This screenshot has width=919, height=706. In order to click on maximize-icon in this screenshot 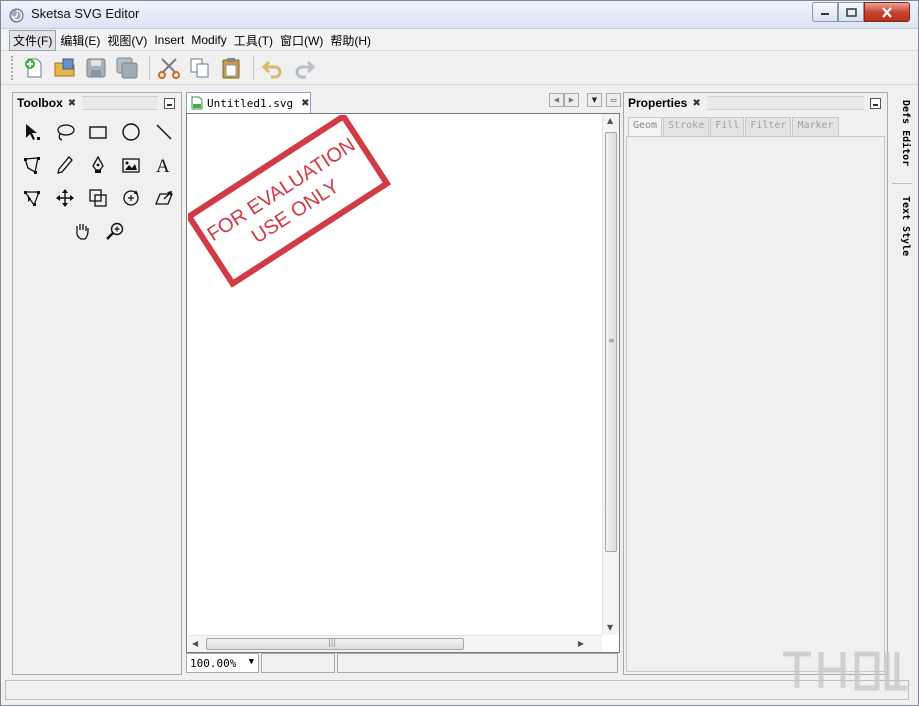, I will do `click(851, 12)`.